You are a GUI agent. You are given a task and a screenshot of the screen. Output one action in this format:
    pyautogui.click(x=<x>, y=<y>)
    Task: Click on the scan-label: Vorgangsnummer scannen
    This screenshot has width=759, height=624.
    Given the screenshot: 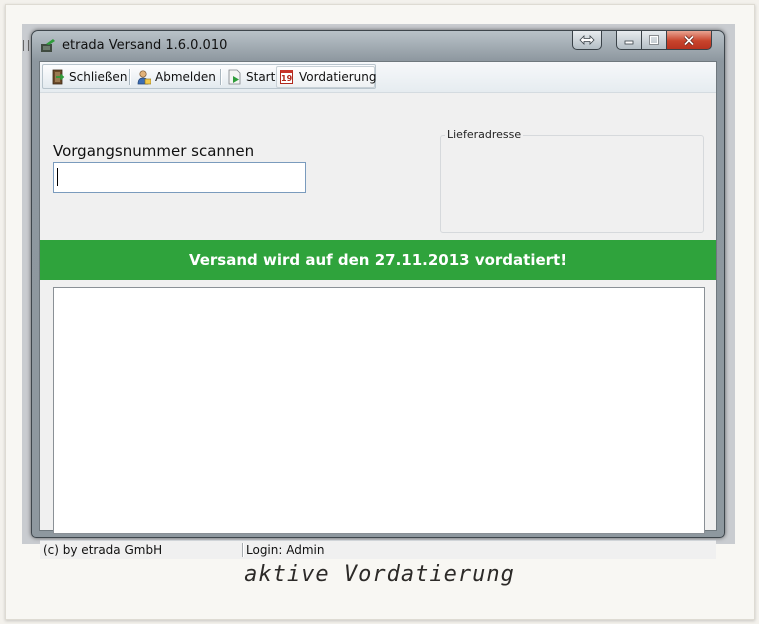 What is the action you would take?
    pyautogui.click(x=154, y=151)
    